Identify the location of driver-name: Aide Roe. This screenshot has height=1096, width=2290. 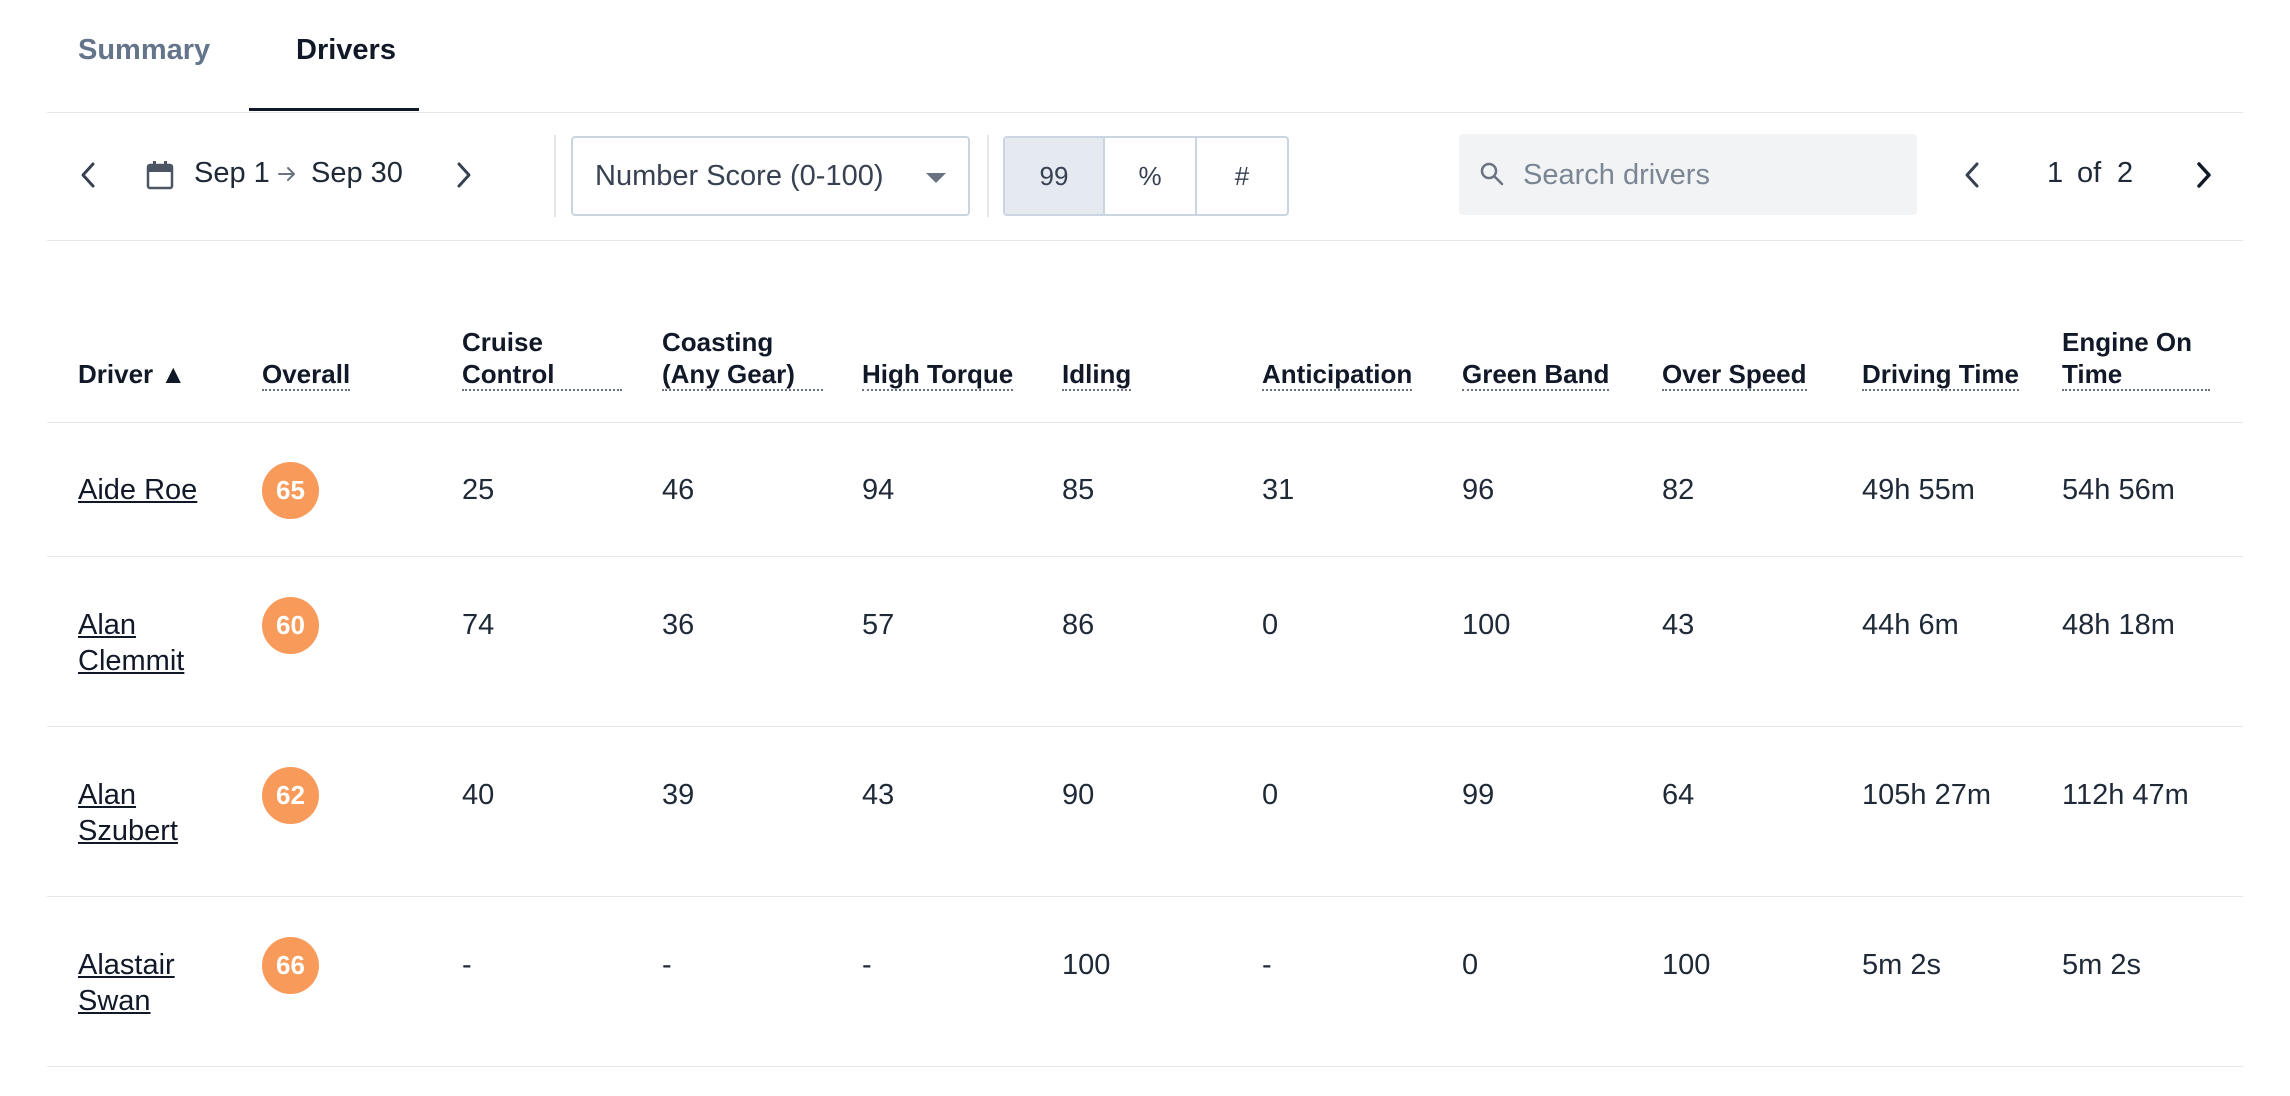
(138, 490).